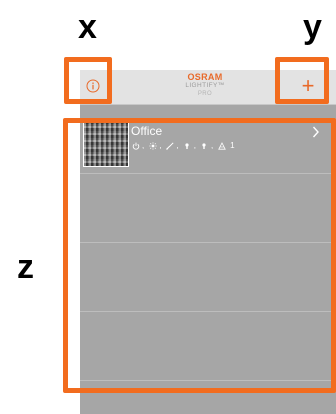  Describe the element at coordinates (205, 77) in the screenshot. I see `logo-brand: OSRAM` at that location.